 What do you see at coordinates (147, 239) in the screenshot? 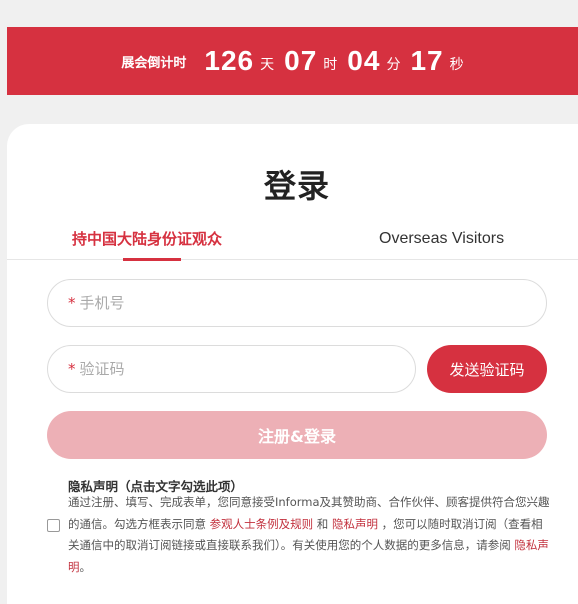
I see `tab-mainland-id-label: 持中国大陆身份证观众` at bounding box center [147, 239].